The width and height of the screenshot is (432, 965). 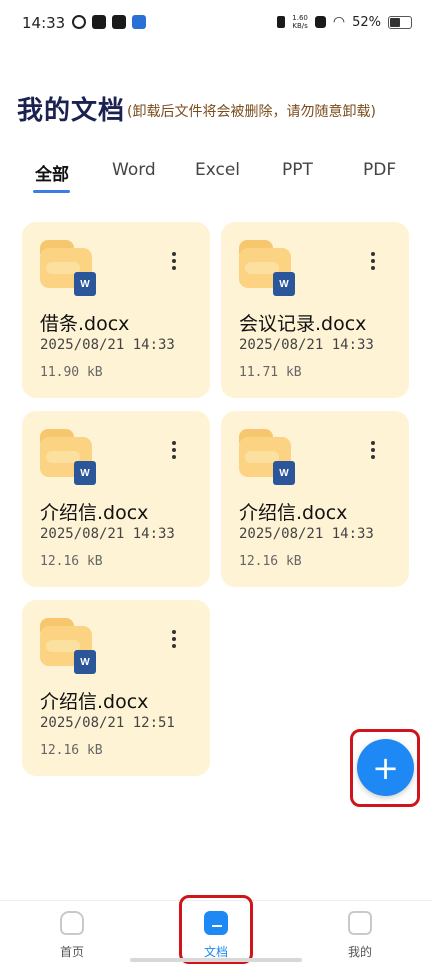 I want to click on tab-all: 全部, so click(x=52, y=172).